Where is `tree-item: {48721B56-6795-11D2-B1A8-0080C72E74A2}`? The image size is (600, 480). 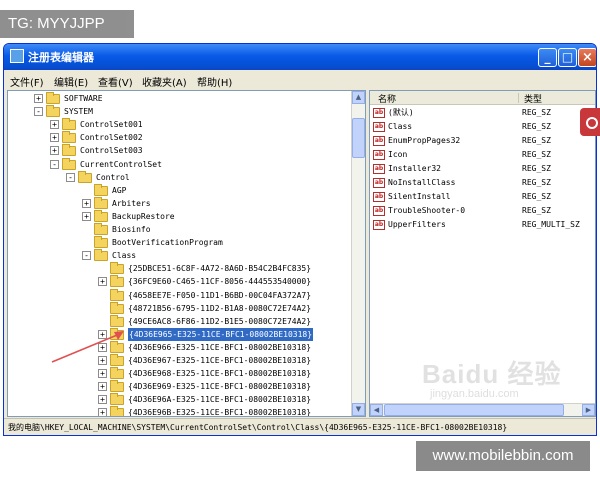 tree-item: {48721B56-6795-11D2-B1A8-0080C72E74A2} is located at coordinates (180, 308).